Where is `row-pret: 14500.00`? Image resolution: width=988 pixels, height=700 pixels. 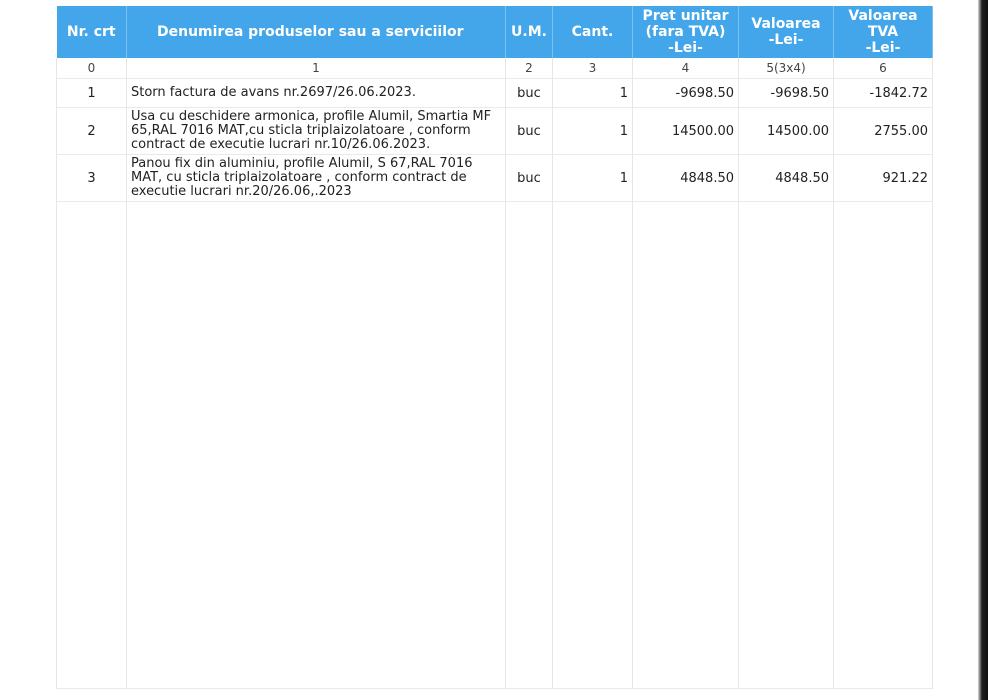
row-pret: 14500.00 is located at coordinates (685, 131).